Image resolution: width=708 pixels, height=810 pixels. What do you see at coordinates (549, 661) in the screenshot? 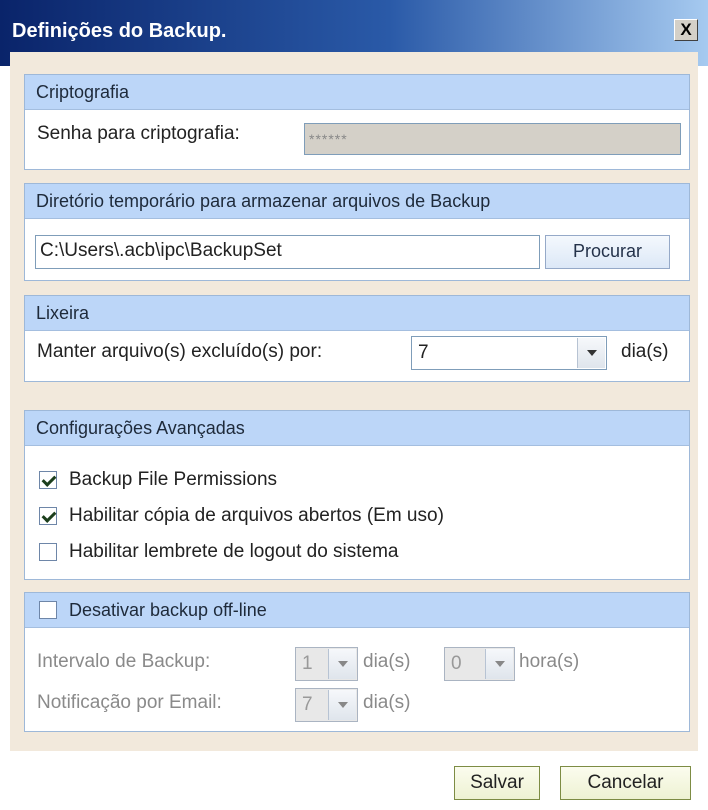
I see `interval-hours-unit: hora(s)` at bounding box center [549, 661].